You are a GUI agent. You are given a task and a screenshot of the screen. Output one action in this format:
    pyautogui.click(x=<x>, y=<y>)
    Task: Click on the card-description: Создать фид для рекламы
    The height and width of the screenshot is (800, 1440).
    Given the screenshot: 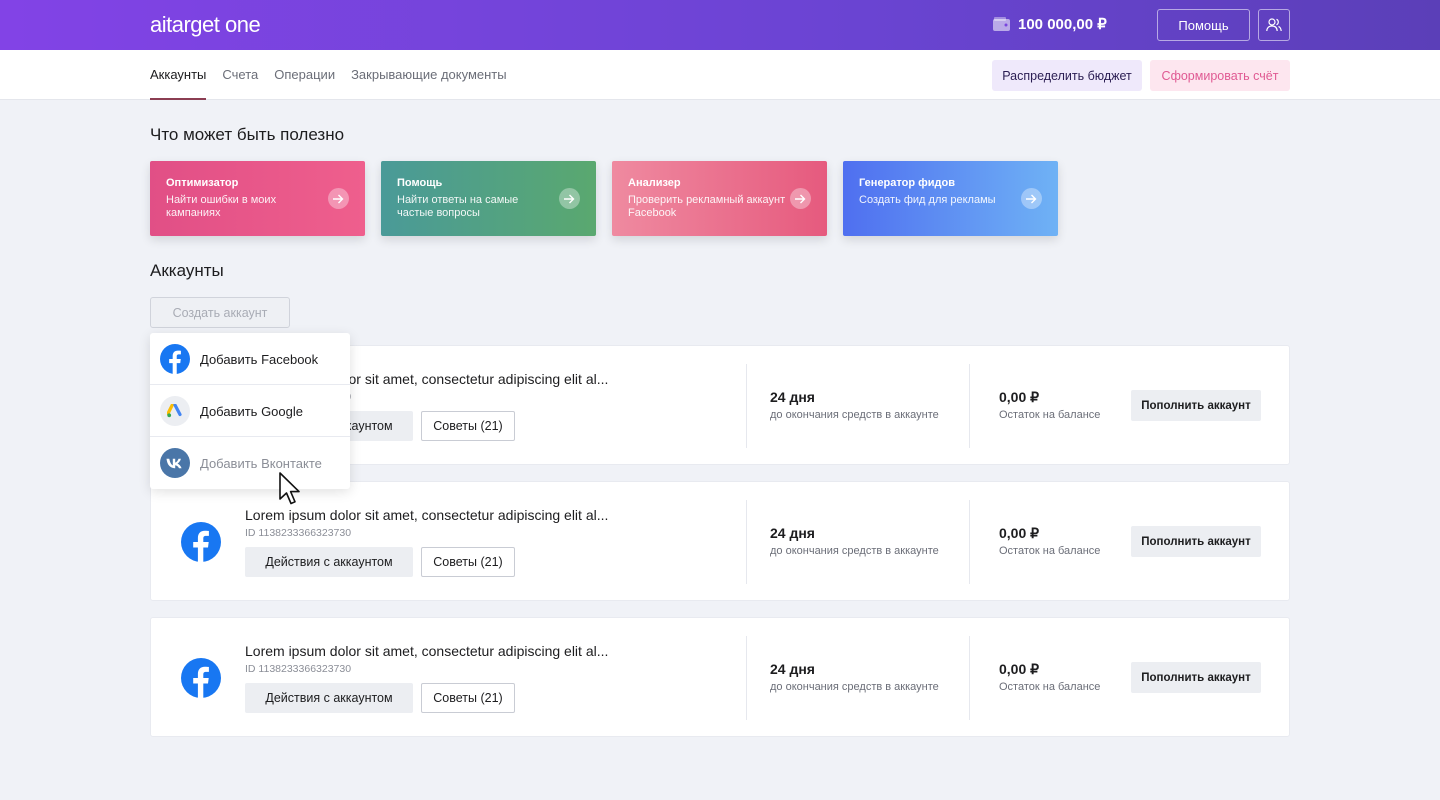 What is the action you would take?
    pyautogui.click(x=927, y=200)
    